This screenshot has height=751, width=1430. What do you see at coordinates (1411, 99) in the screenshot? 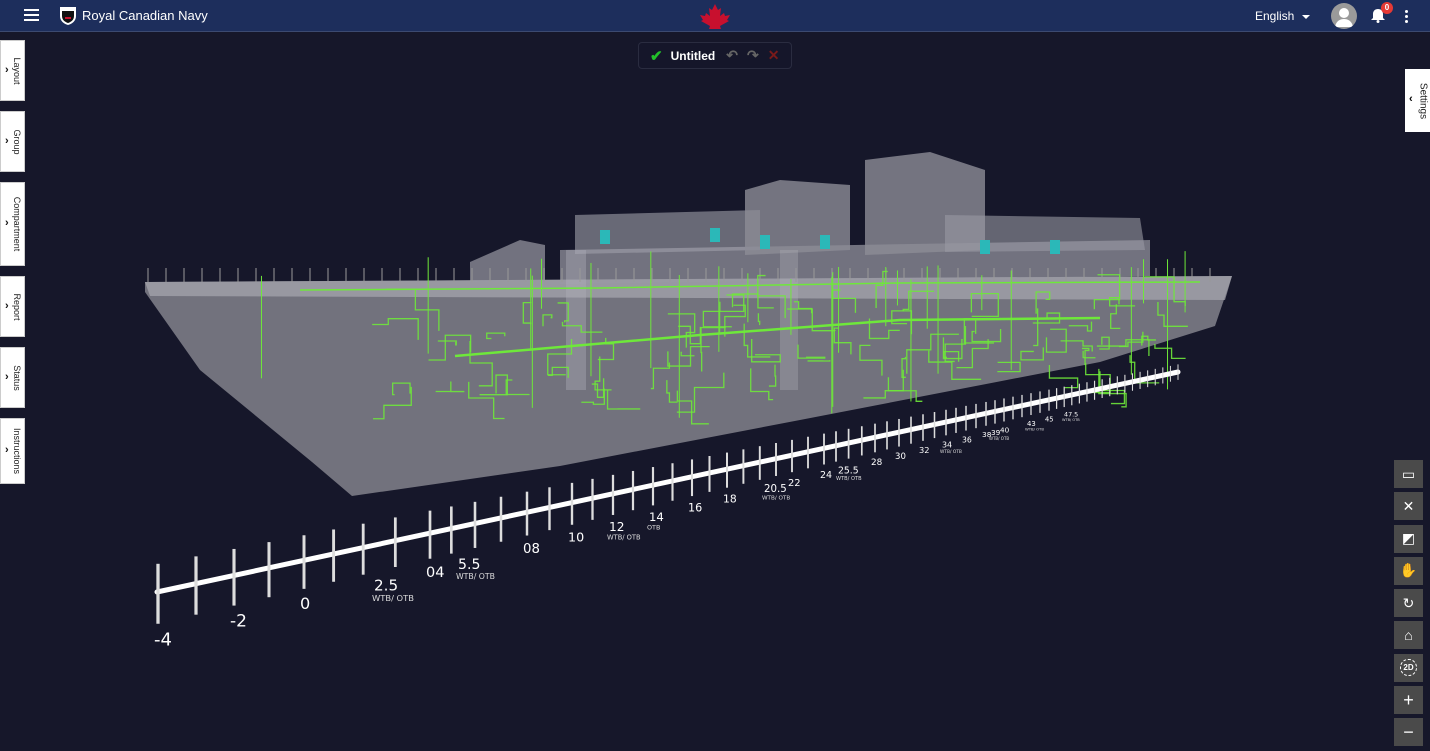
I see `chevron-left-icon: ‹` at bounding box center [1411, 99].